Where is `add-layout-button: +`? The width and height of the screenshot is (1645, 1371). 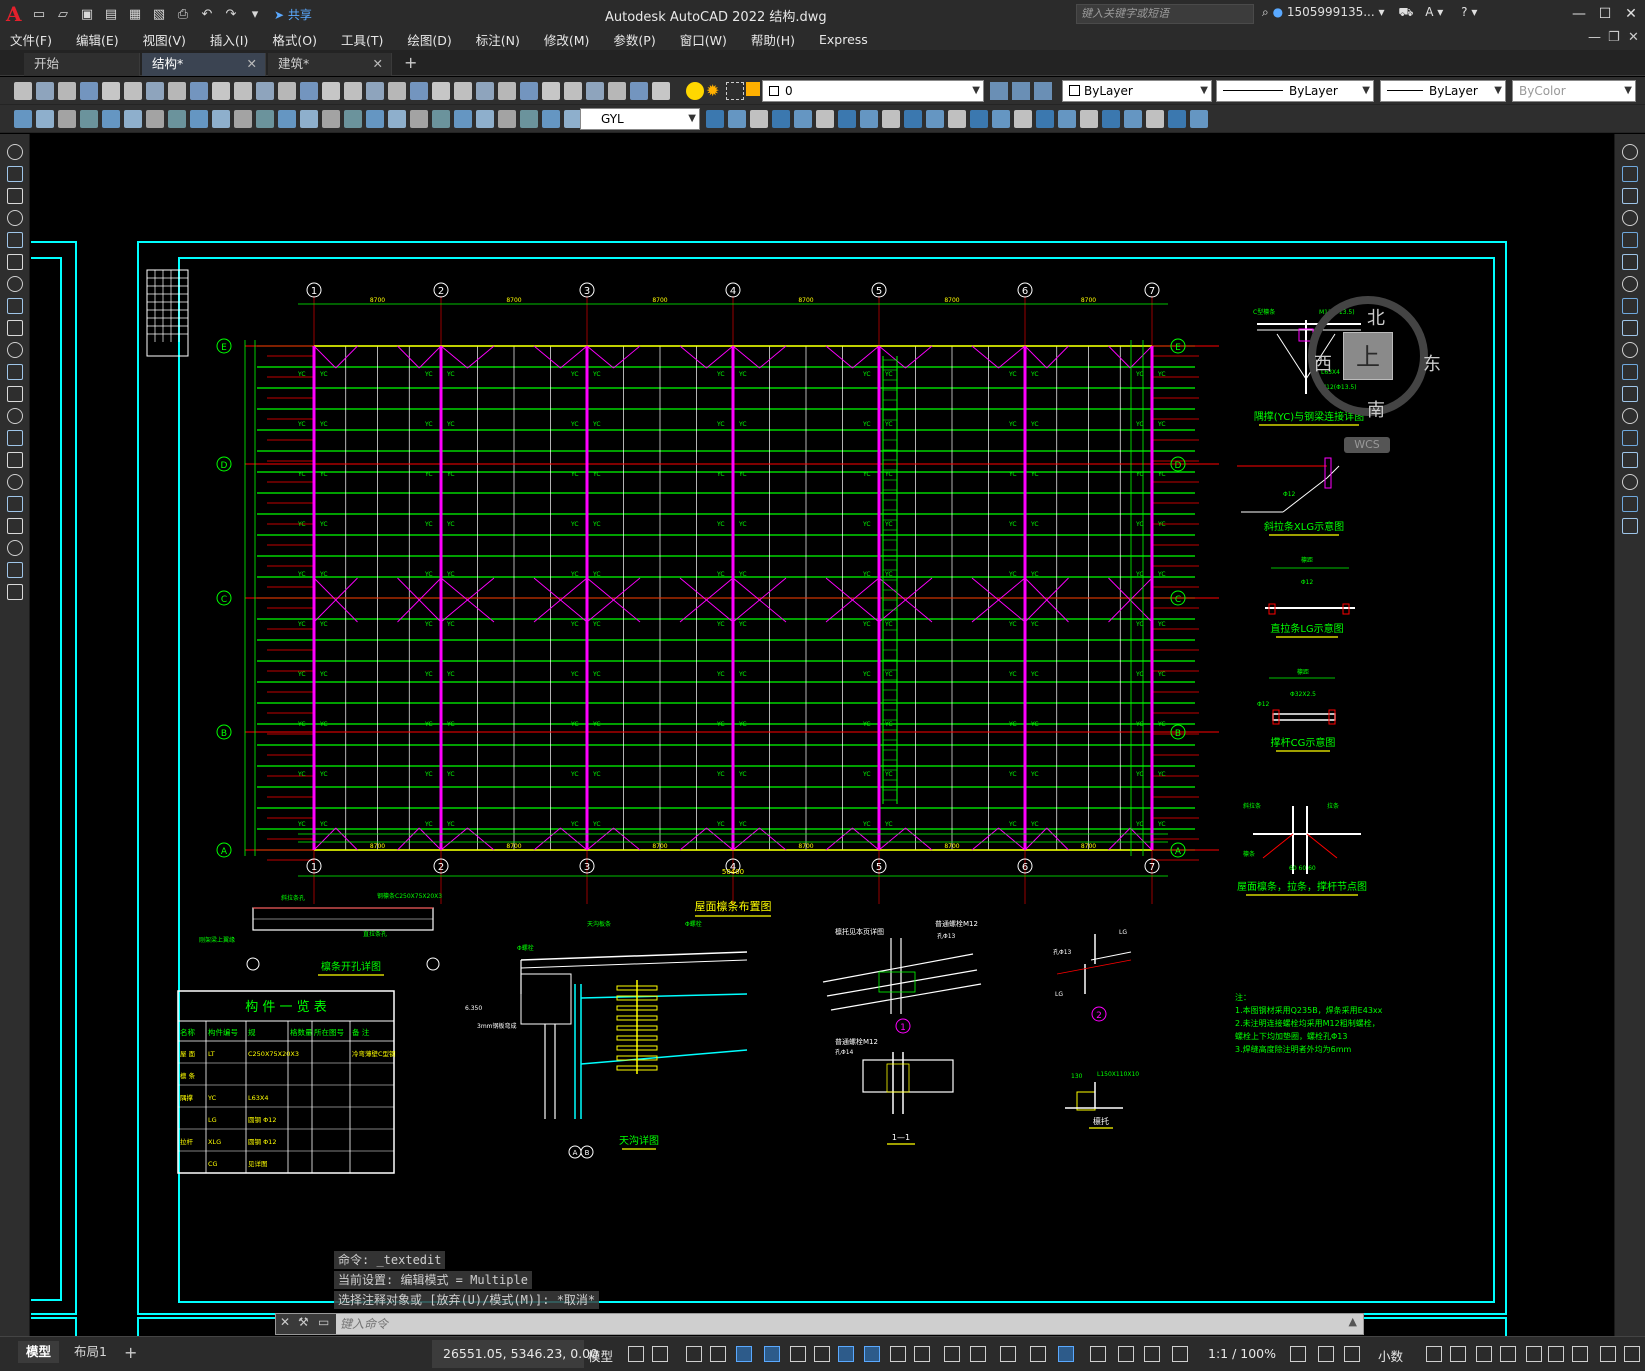
add-layout-button: + is located at coordinates (130, 1352).